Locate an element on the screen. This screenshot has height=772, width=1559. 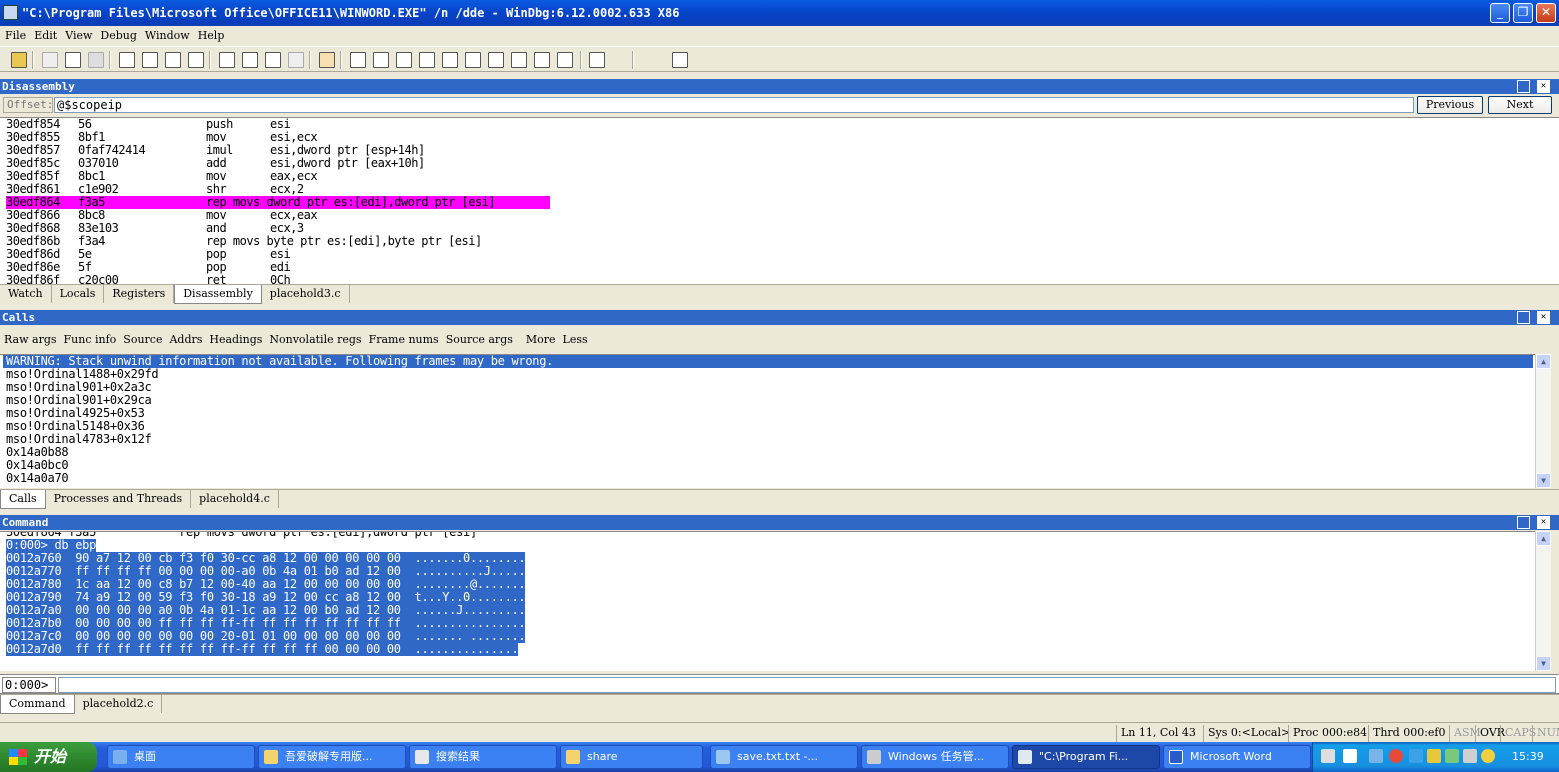
menu-window: Window is located at coordinates (166, 36).